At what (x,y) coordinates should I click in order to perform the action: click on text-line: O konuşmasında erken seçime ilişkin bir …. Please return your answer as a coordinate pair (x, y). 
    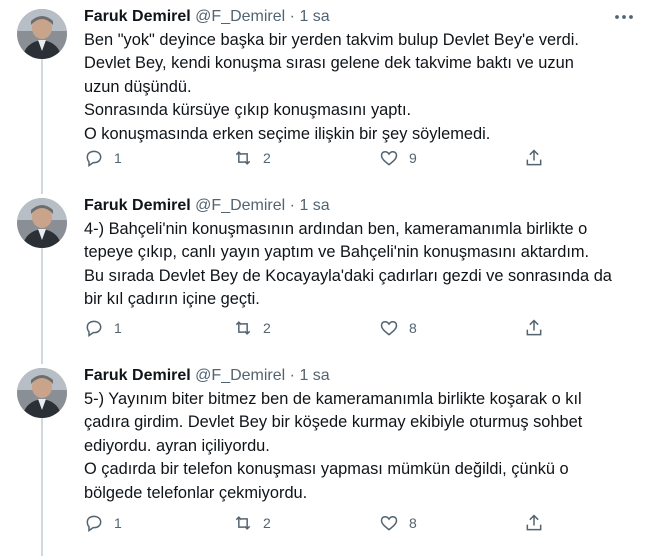
    Looking at the image, I should click on (287, 133).